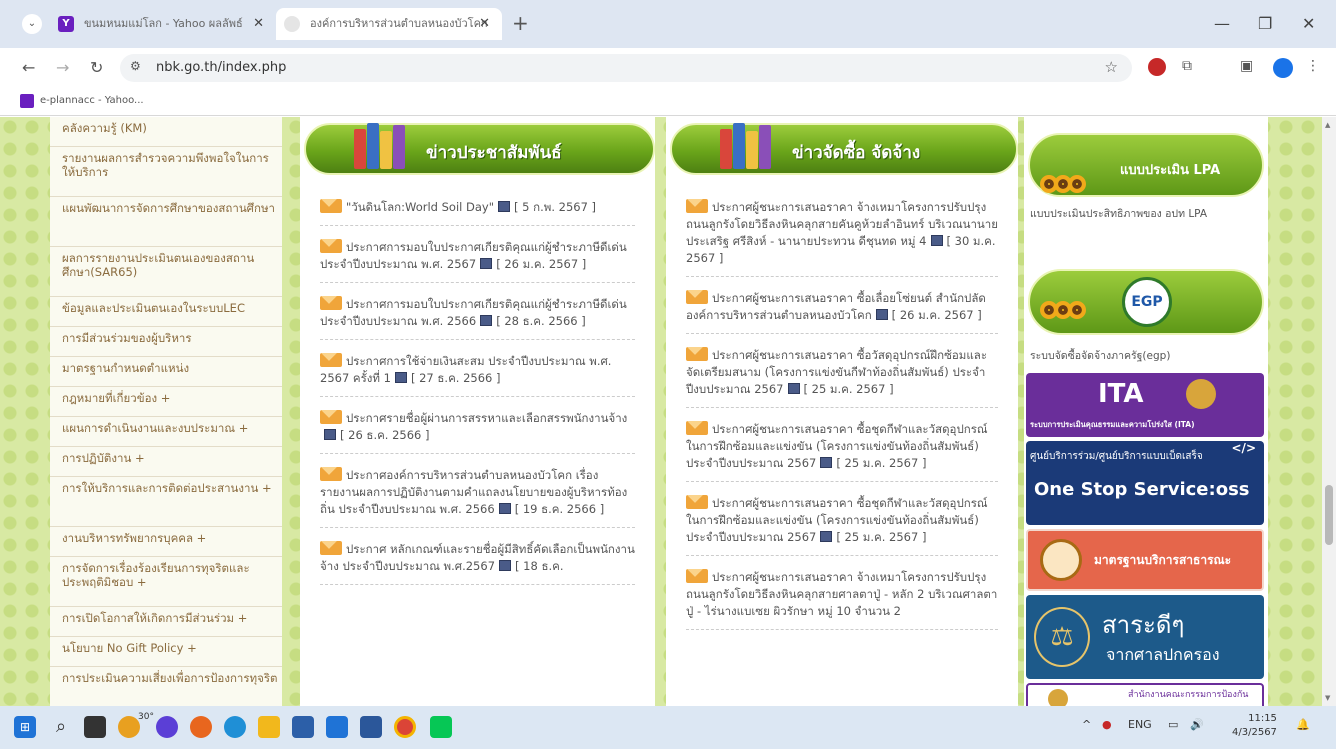 Image resolution: width=1336 pixels, height=749 pixels. Describe the element at coordinates (1329, 411) in the screenshot. I see `page-scrollbar: ▲ ▼` at that location.